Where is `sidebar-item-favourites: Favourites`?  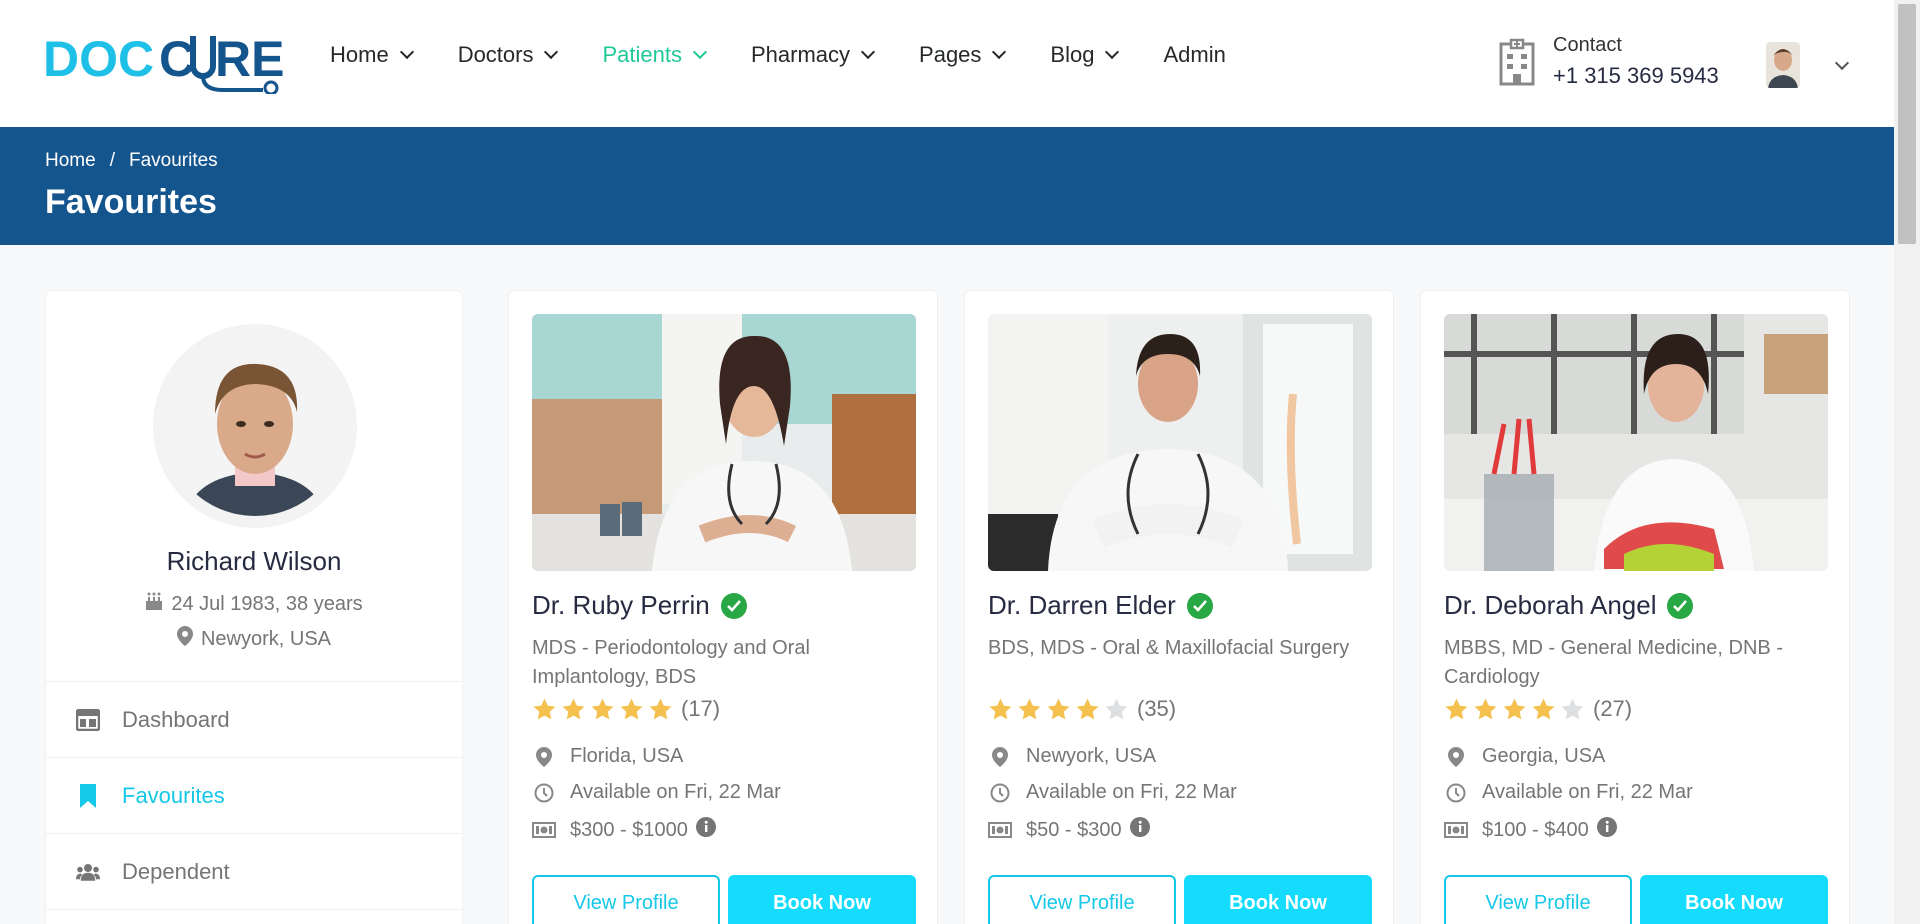 sidebar-item-favourites: Favourites is located at coordinates (254, 795).